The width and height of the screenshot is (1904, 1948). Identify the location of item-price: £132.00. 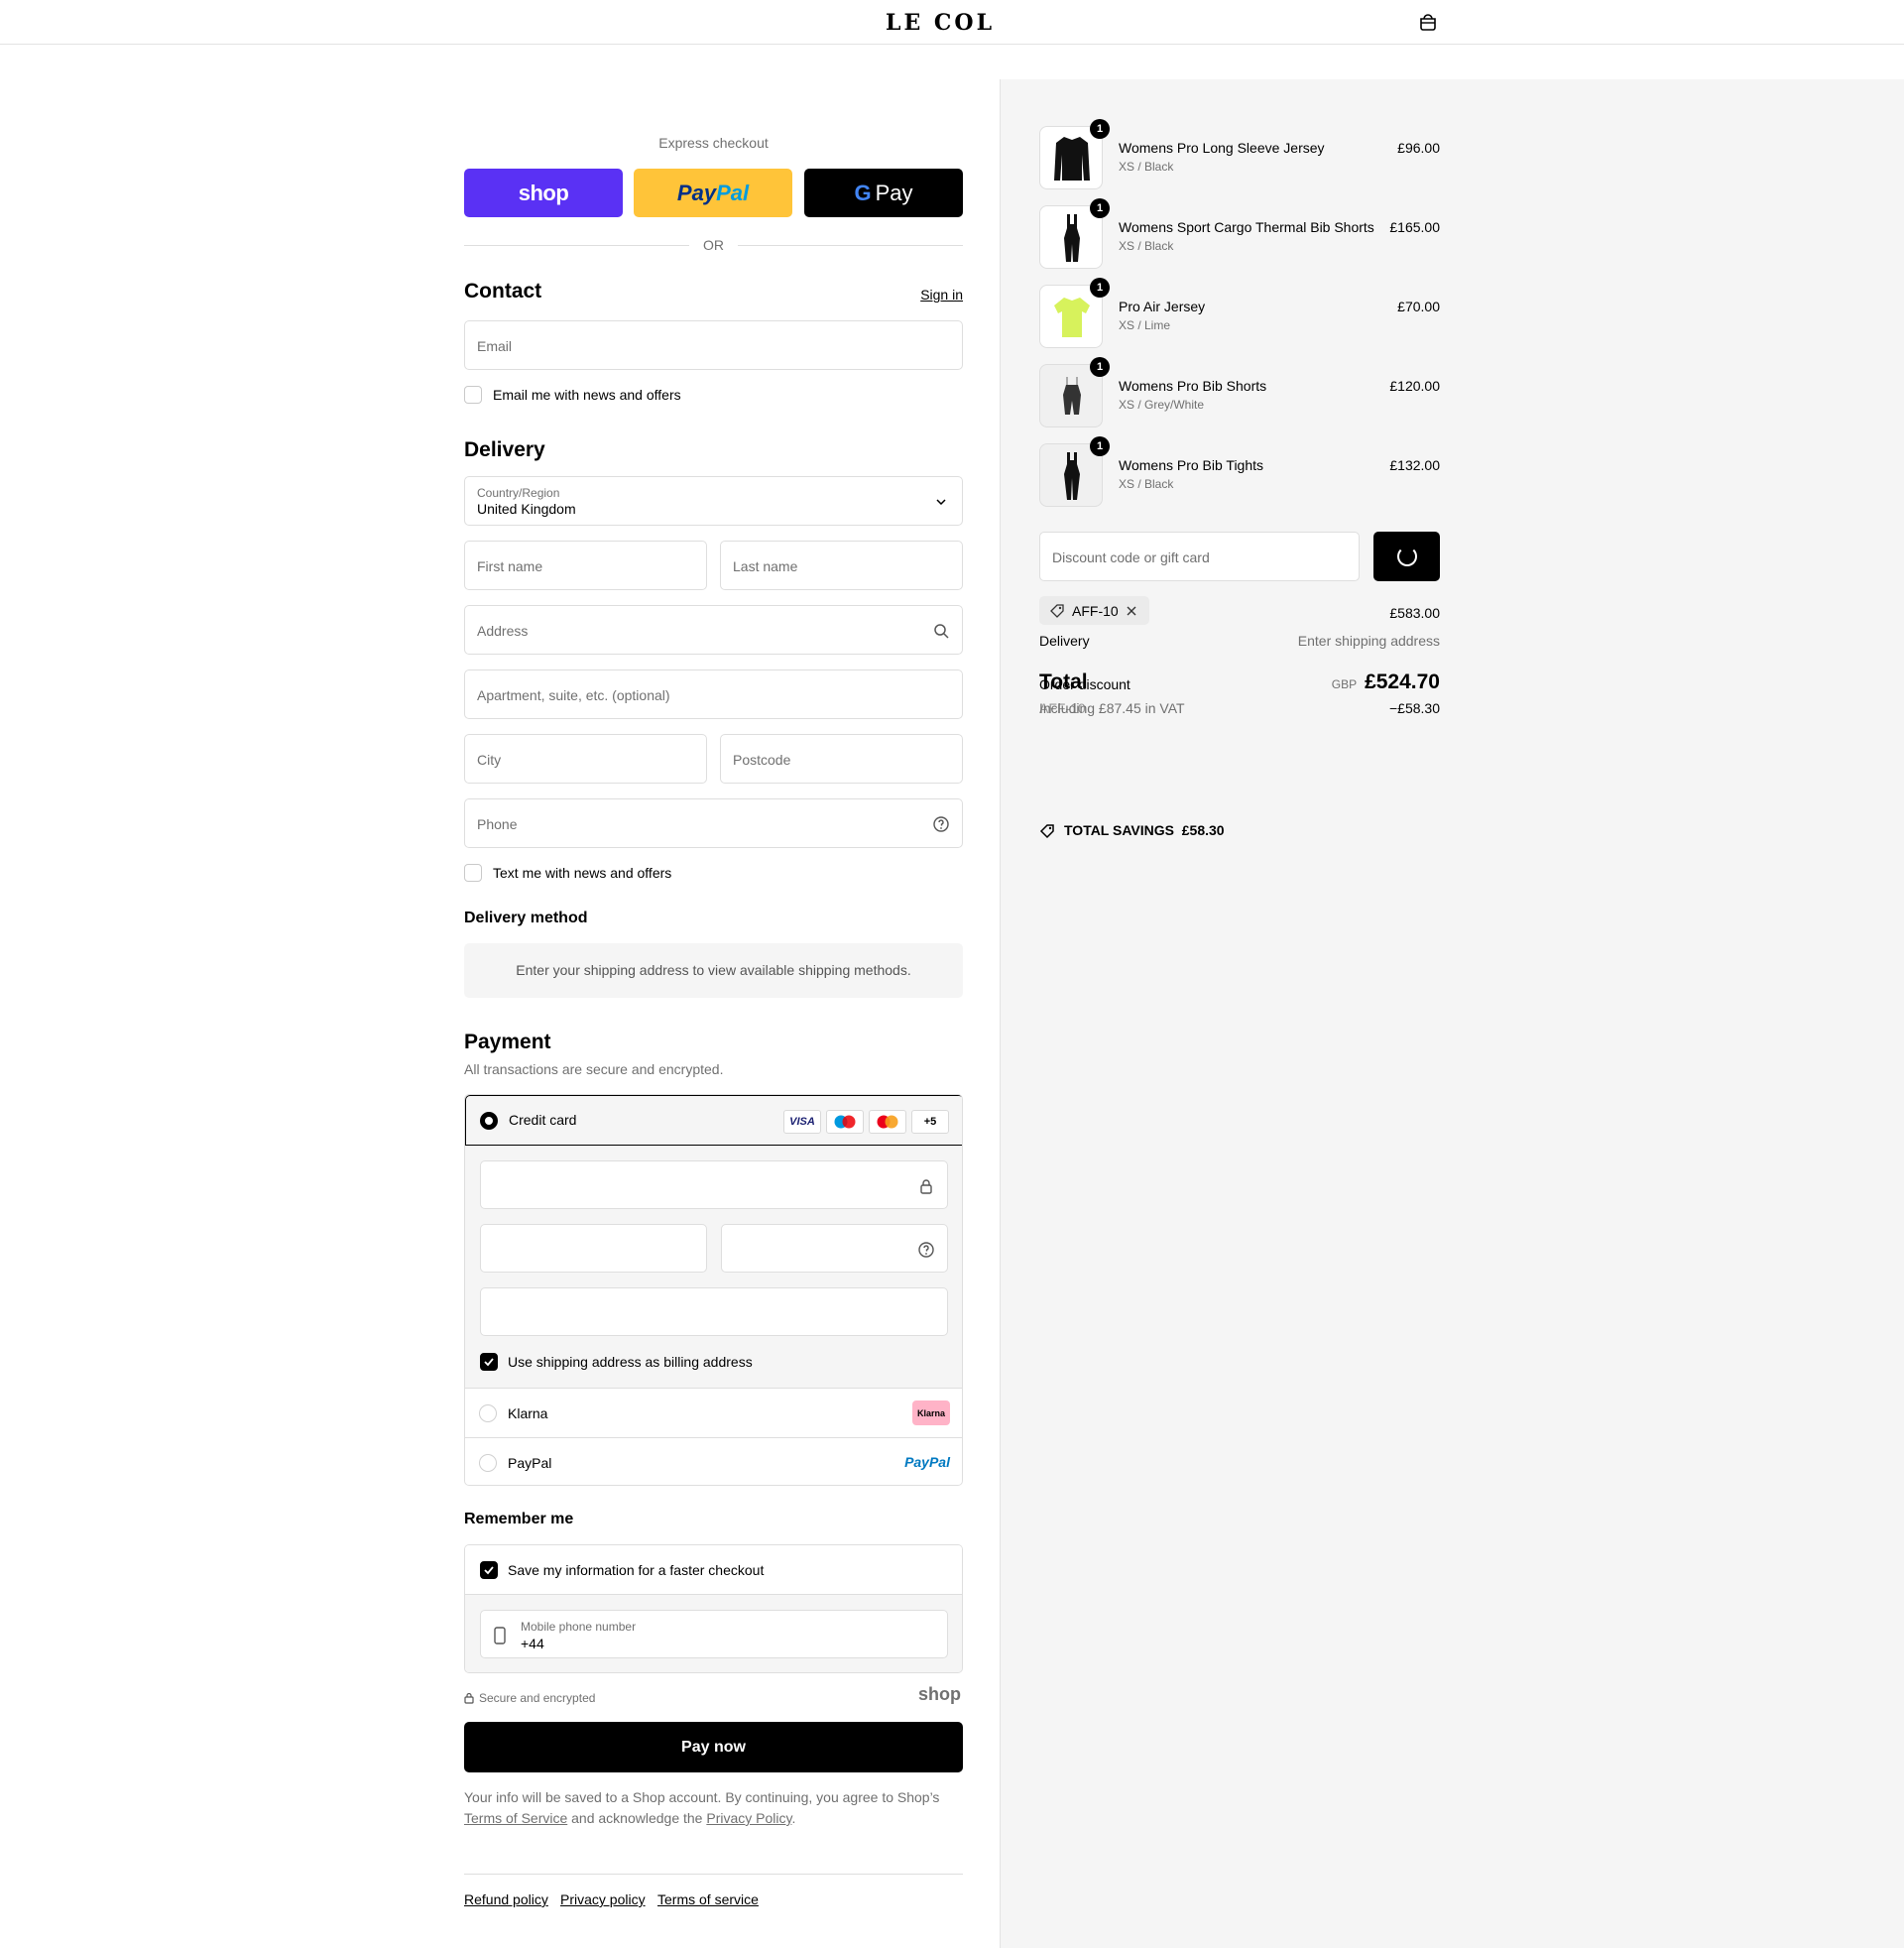
(1414, 465).